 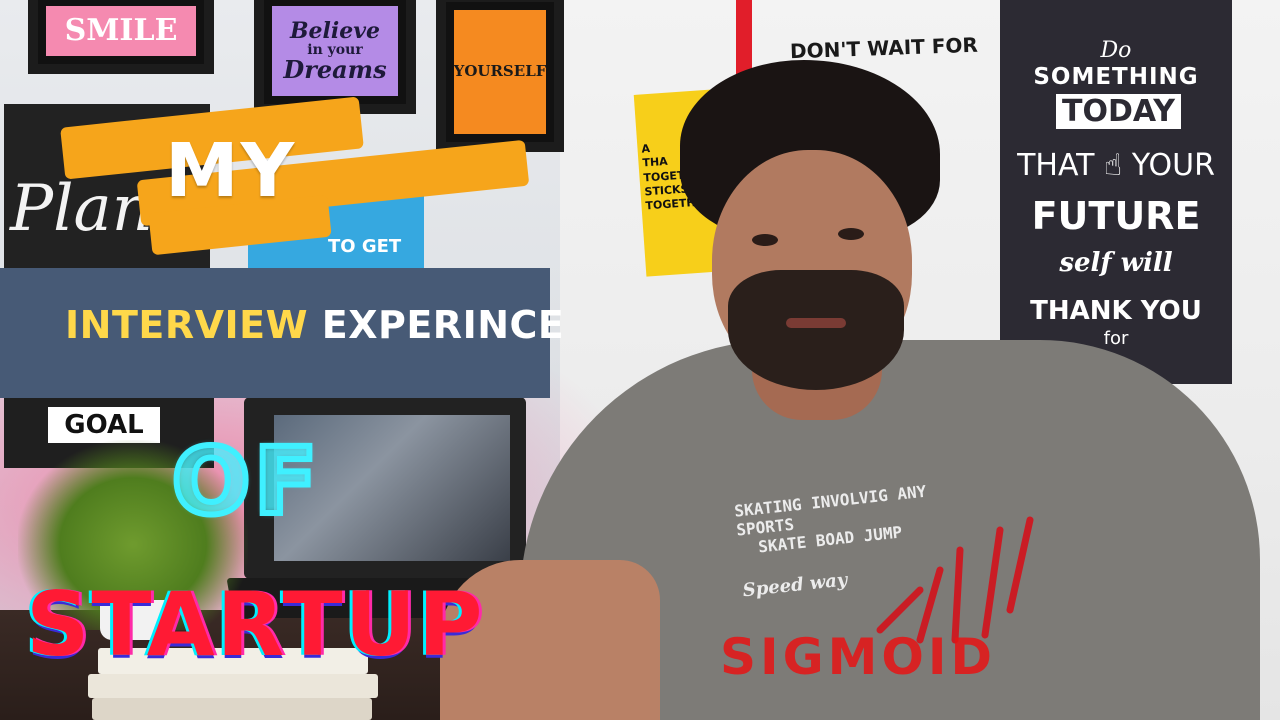 What do you see at coordinates (81, 209) in the screenshot?
I see `plan-poster-text: Plan` at bounding box center [81, 209].